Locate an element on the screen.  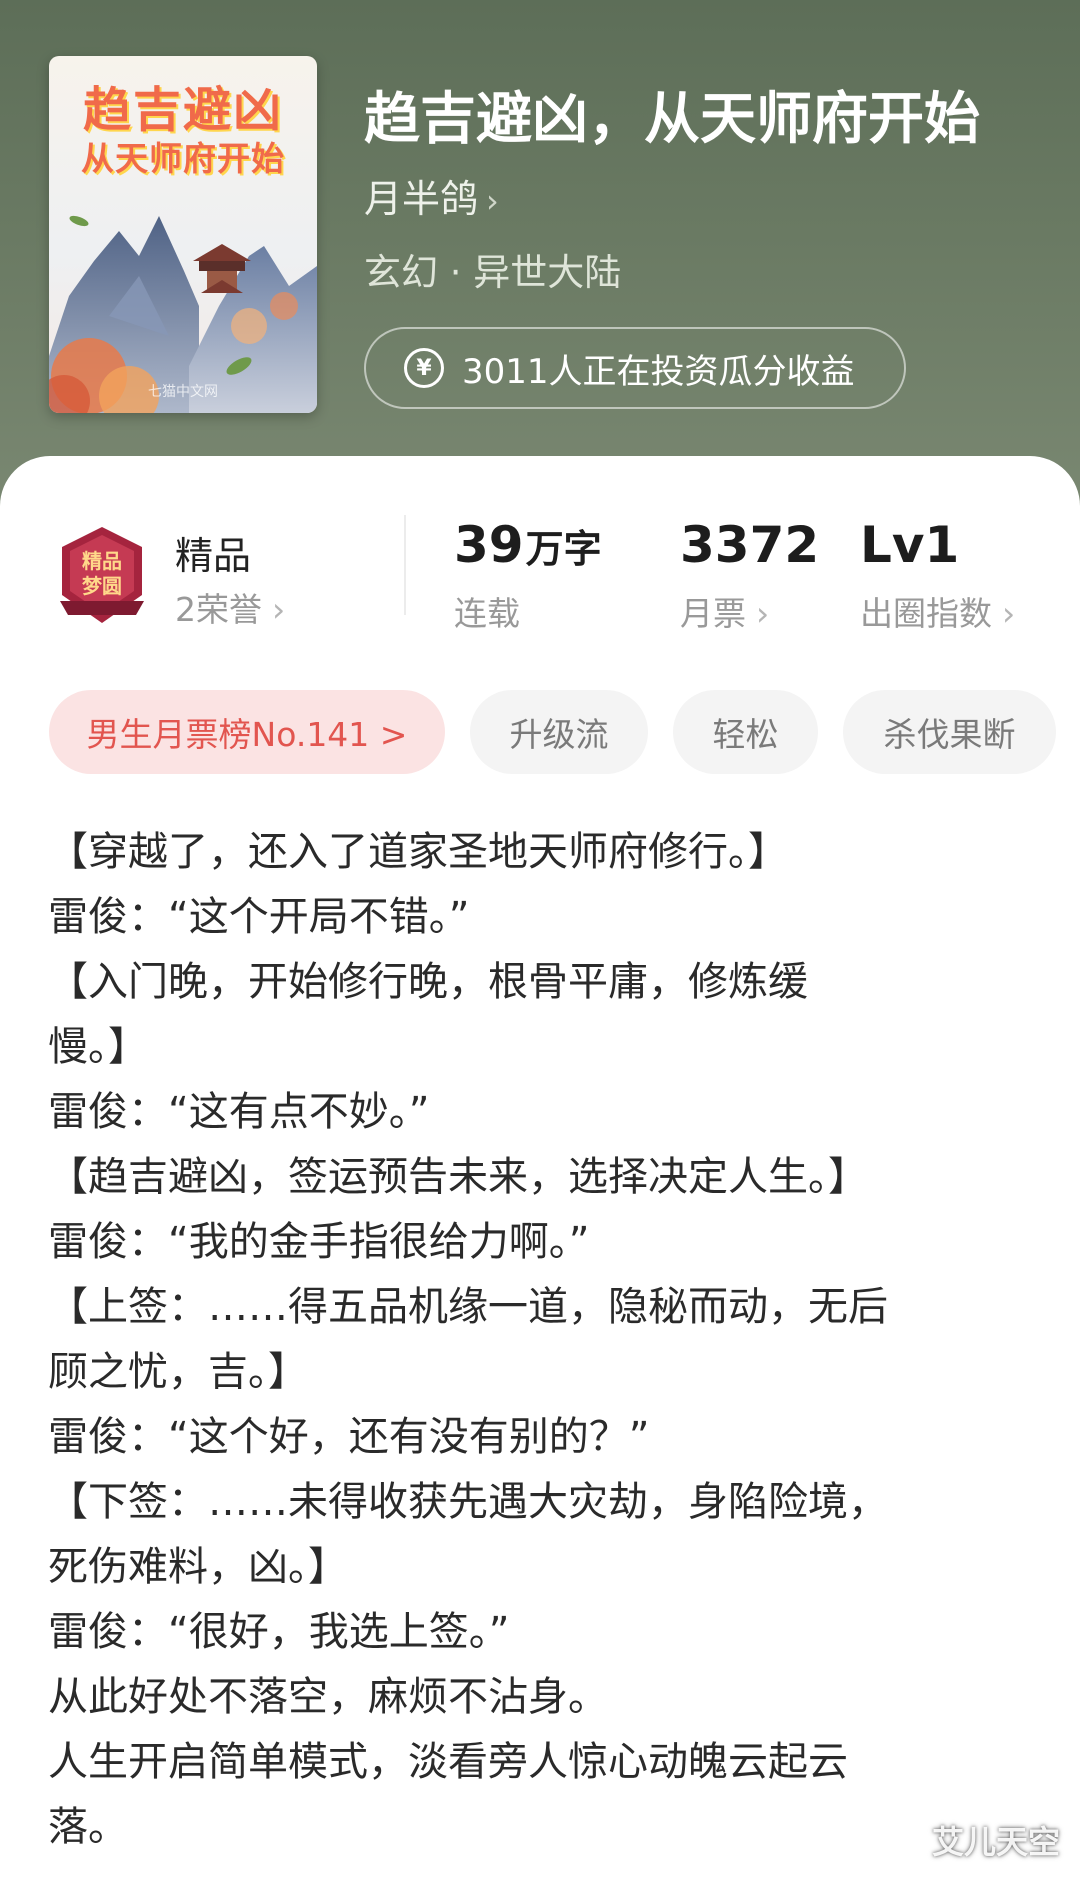
tag-relaxed: 轻松 is located at coordinates (745, 732).